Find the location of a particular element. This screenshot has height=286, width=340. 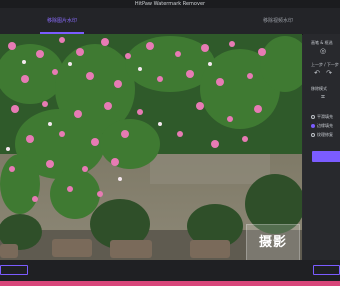

mode-smooth-fill-label: 平滑填充 is located at coordinates (325, 116).